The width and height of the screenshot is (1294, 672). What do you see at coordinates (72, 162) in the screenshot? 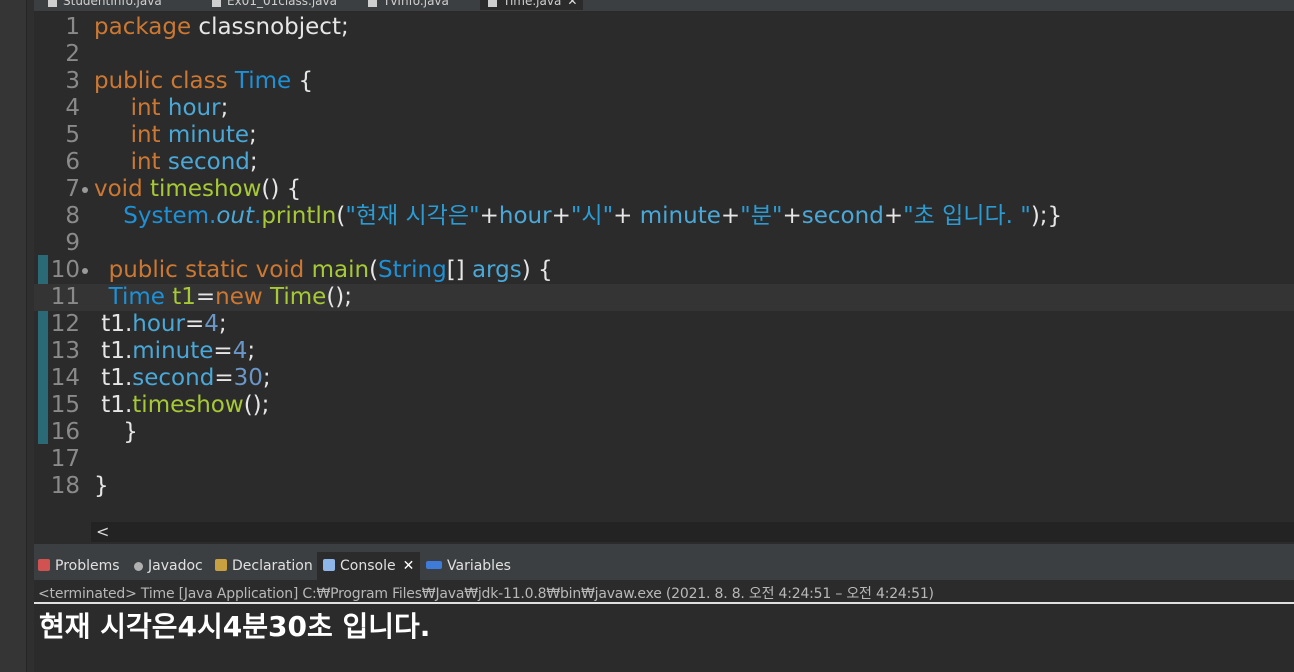
I see `line-number: 6` at bounding box center [72, 162].